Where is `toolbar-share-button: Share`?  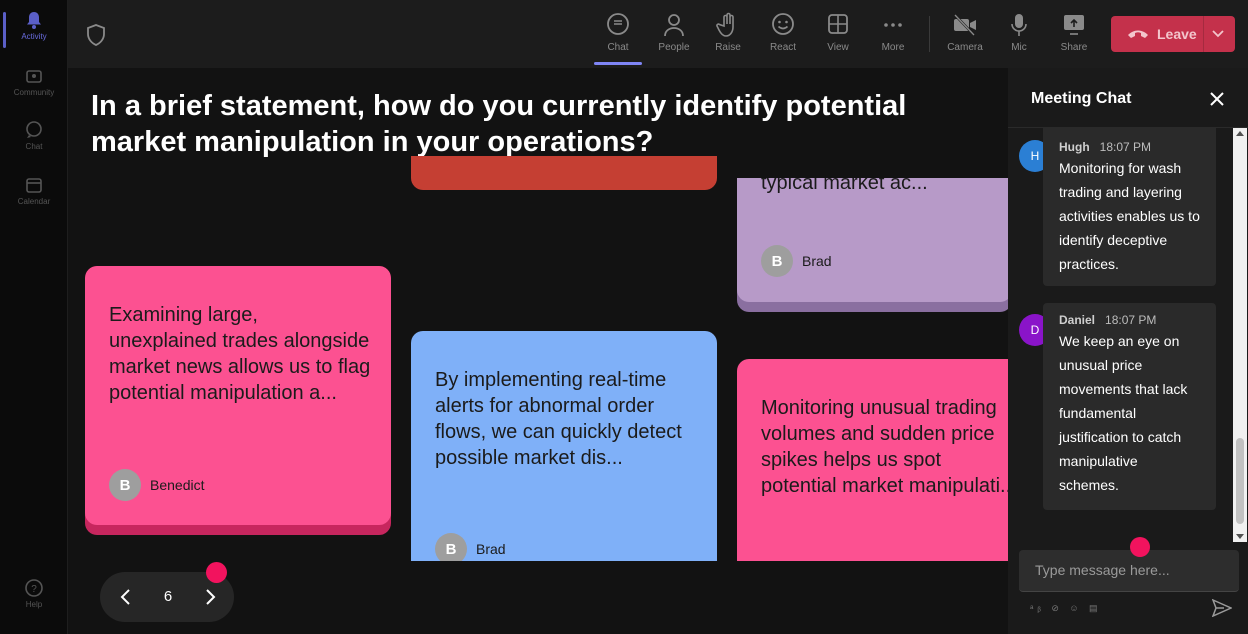
toolbar-share-button: Share is located at coordinates (1074, 32).